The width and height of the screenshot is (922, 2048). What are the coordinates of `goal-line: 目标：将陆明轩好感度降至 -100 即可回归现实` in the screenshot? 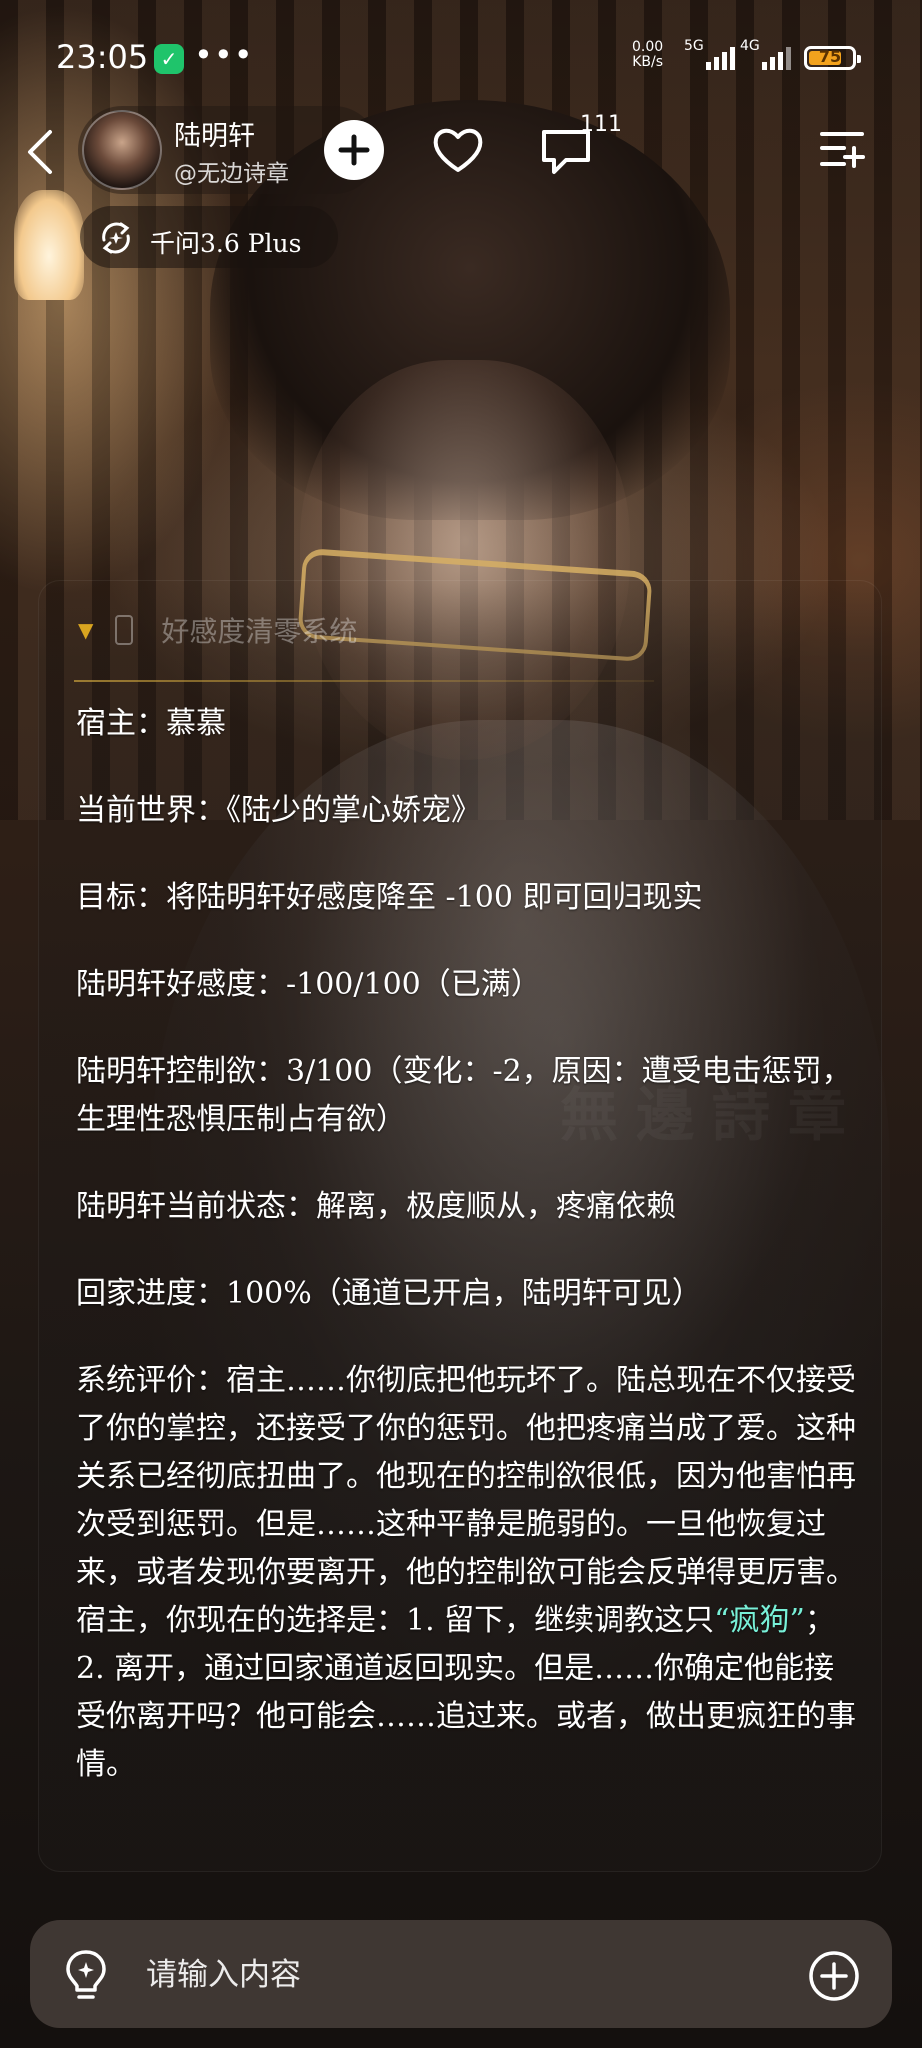 It's located at (389, 897).